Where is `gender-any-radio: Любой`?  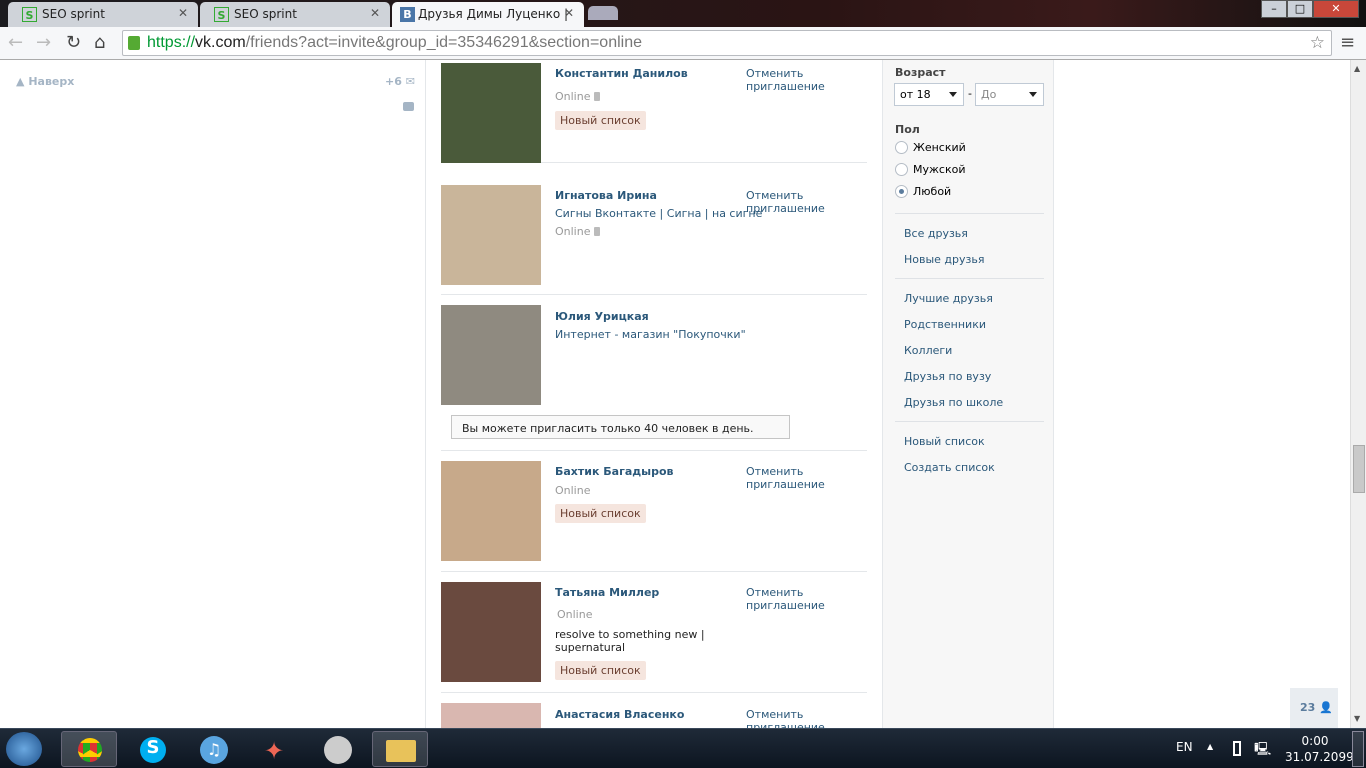 gender-any-radio: Любой is located at coordinates (923, 191).